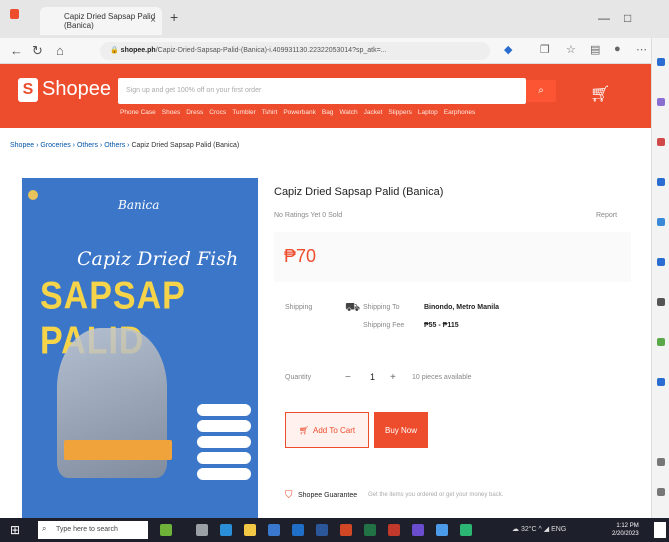  I want to click on new-tab-button: +, so click(174, 17).